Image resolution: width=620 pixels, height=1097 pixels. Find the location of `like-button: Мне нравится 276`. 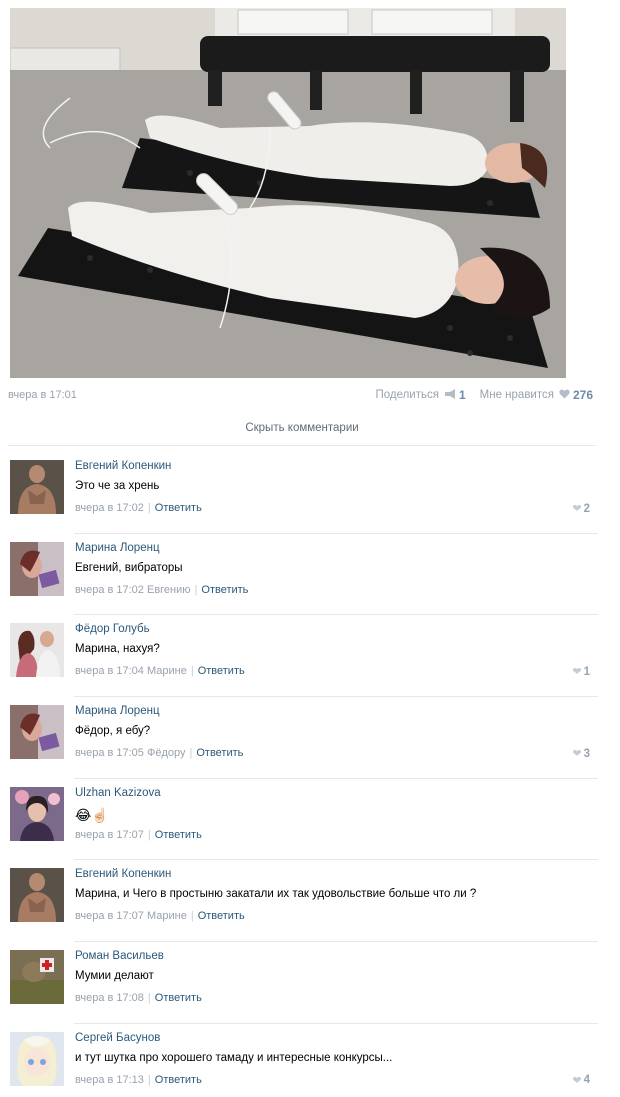

like-button: Мне нравится 276 is located at coordinates (536, 395).